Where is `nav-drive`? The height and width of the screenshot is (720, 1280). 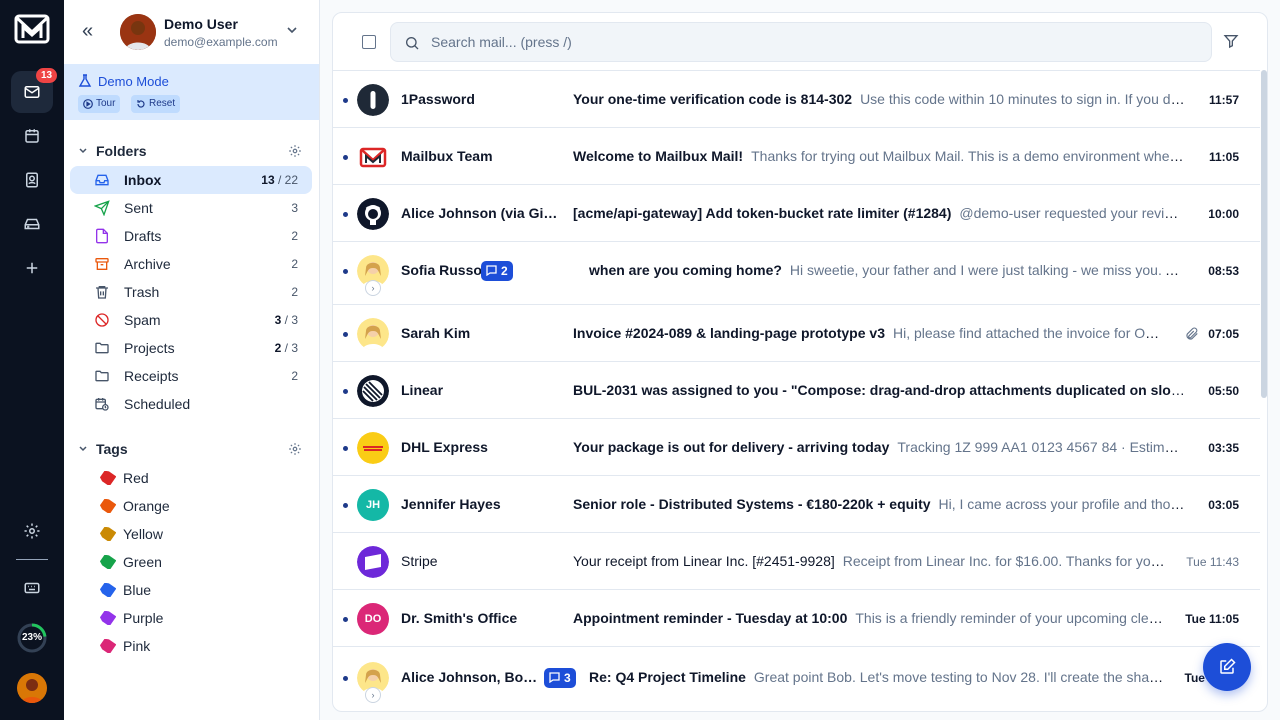
nav-drive is located at coordinates (32, 224).